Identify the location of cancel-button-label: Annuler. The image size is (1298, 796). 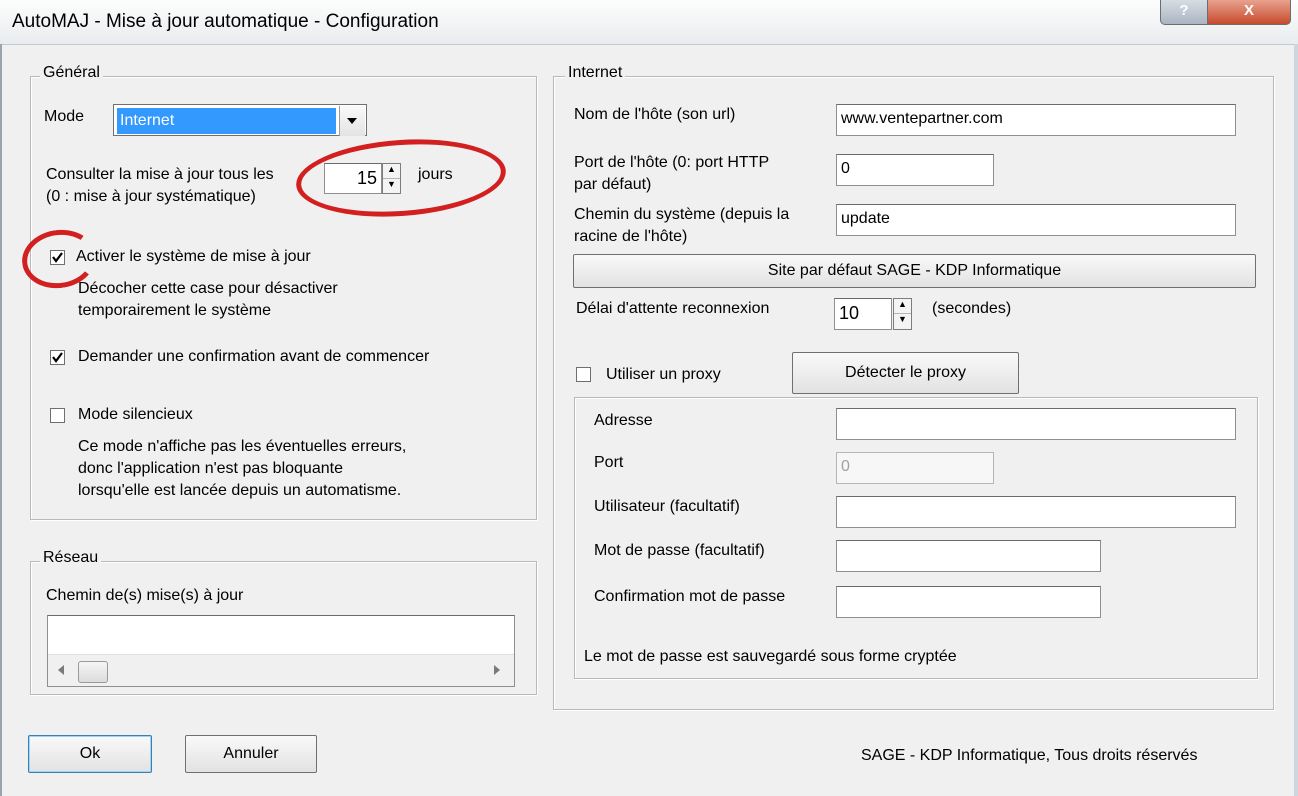
(251, 753).